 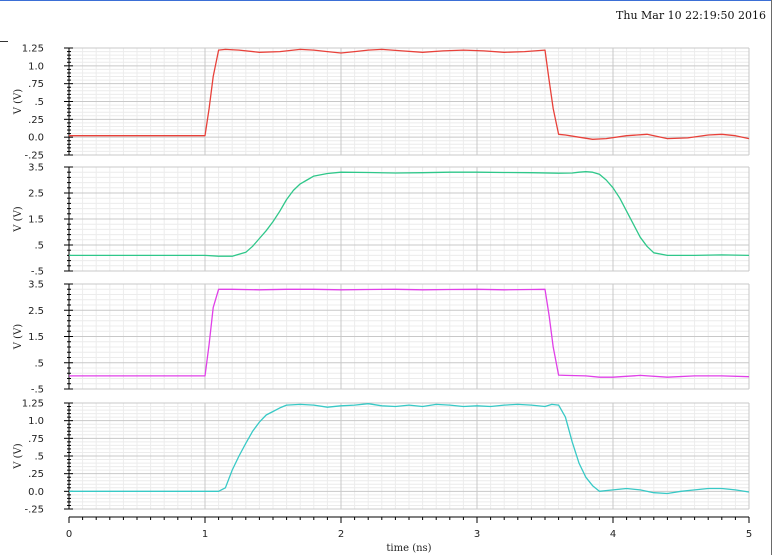 I want to click on x-tick-label: 0, so click(x=69, y=534).